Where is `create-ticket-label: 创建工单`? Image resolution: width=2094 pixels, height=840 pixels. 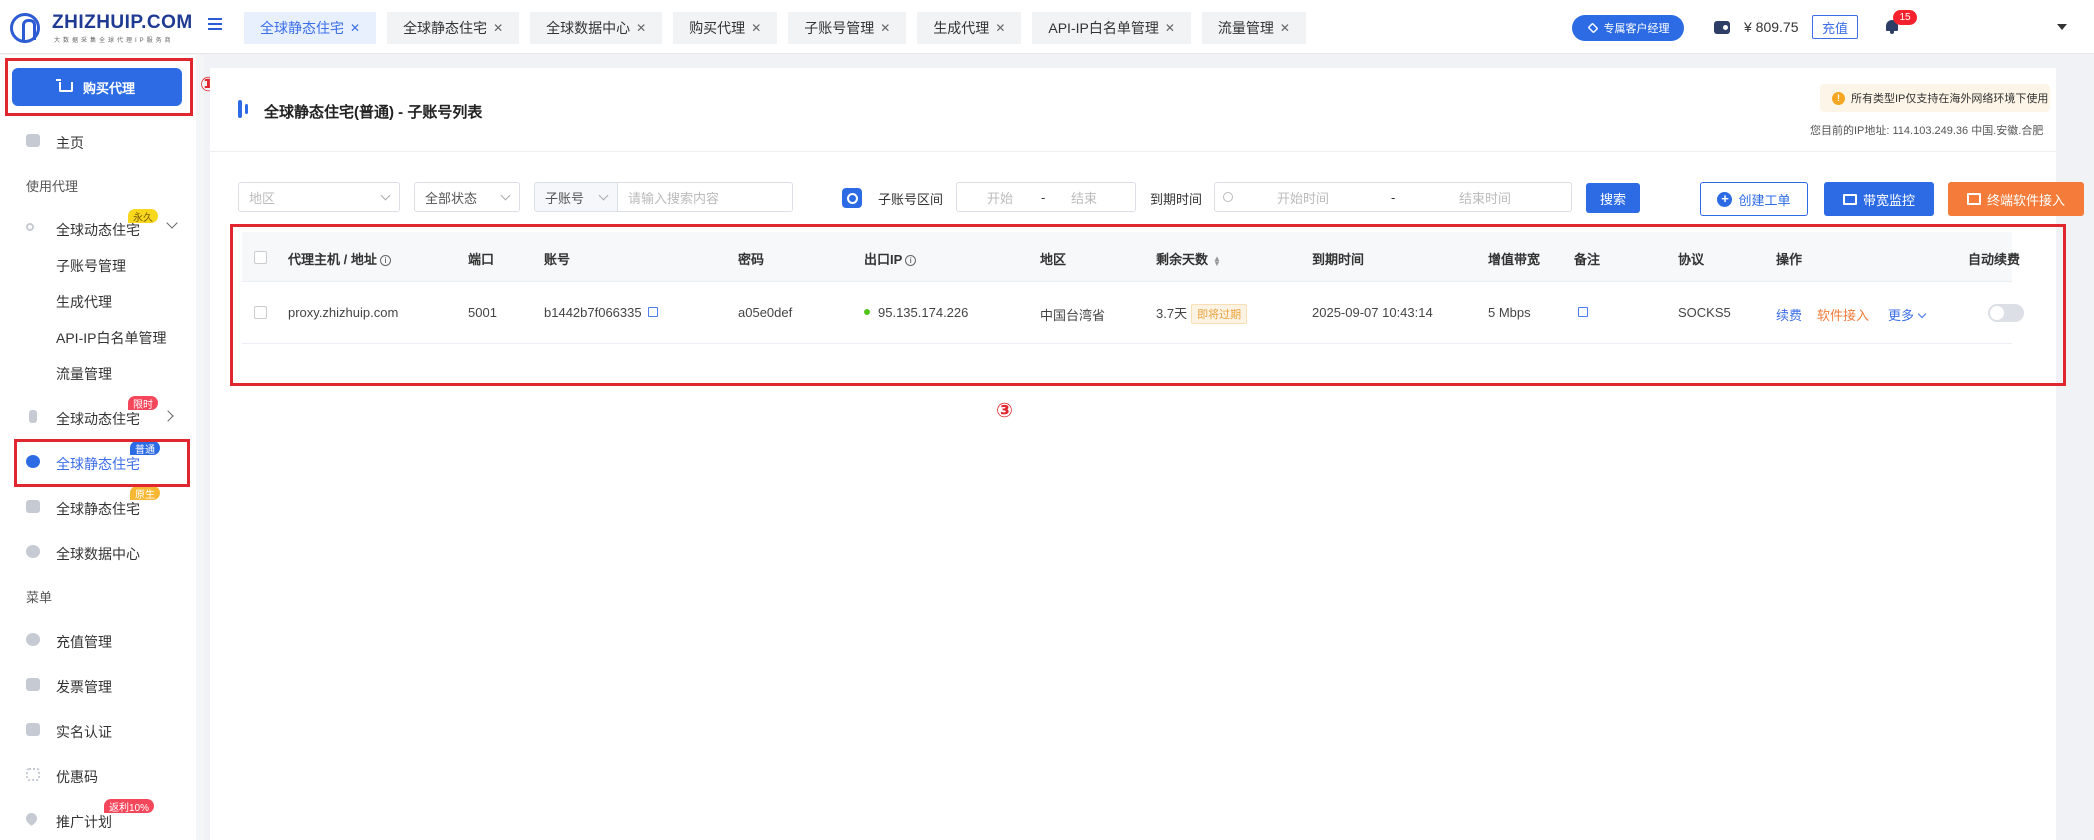
create-ticket-label: 创建工单 is located at coordinates (1764, 200).